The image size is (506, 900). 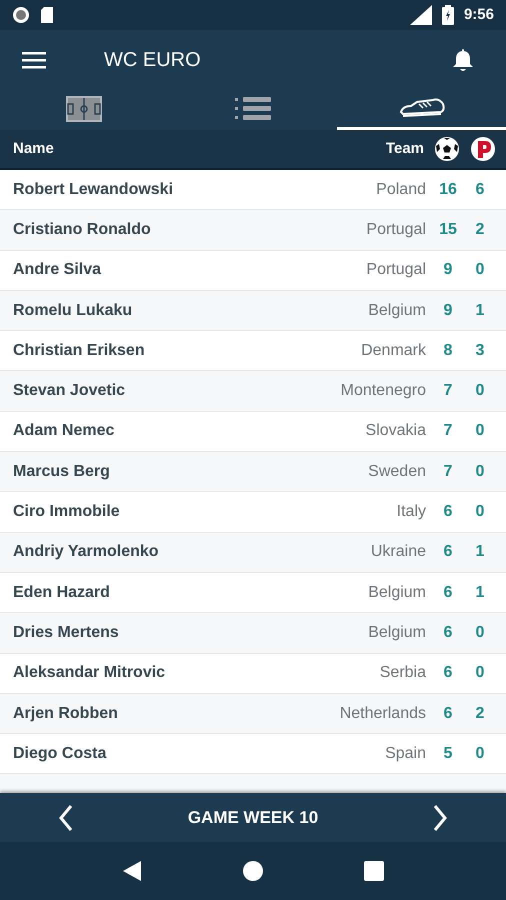 I want to click on player-name: Arjen Robben, so click(x=65, y=714).